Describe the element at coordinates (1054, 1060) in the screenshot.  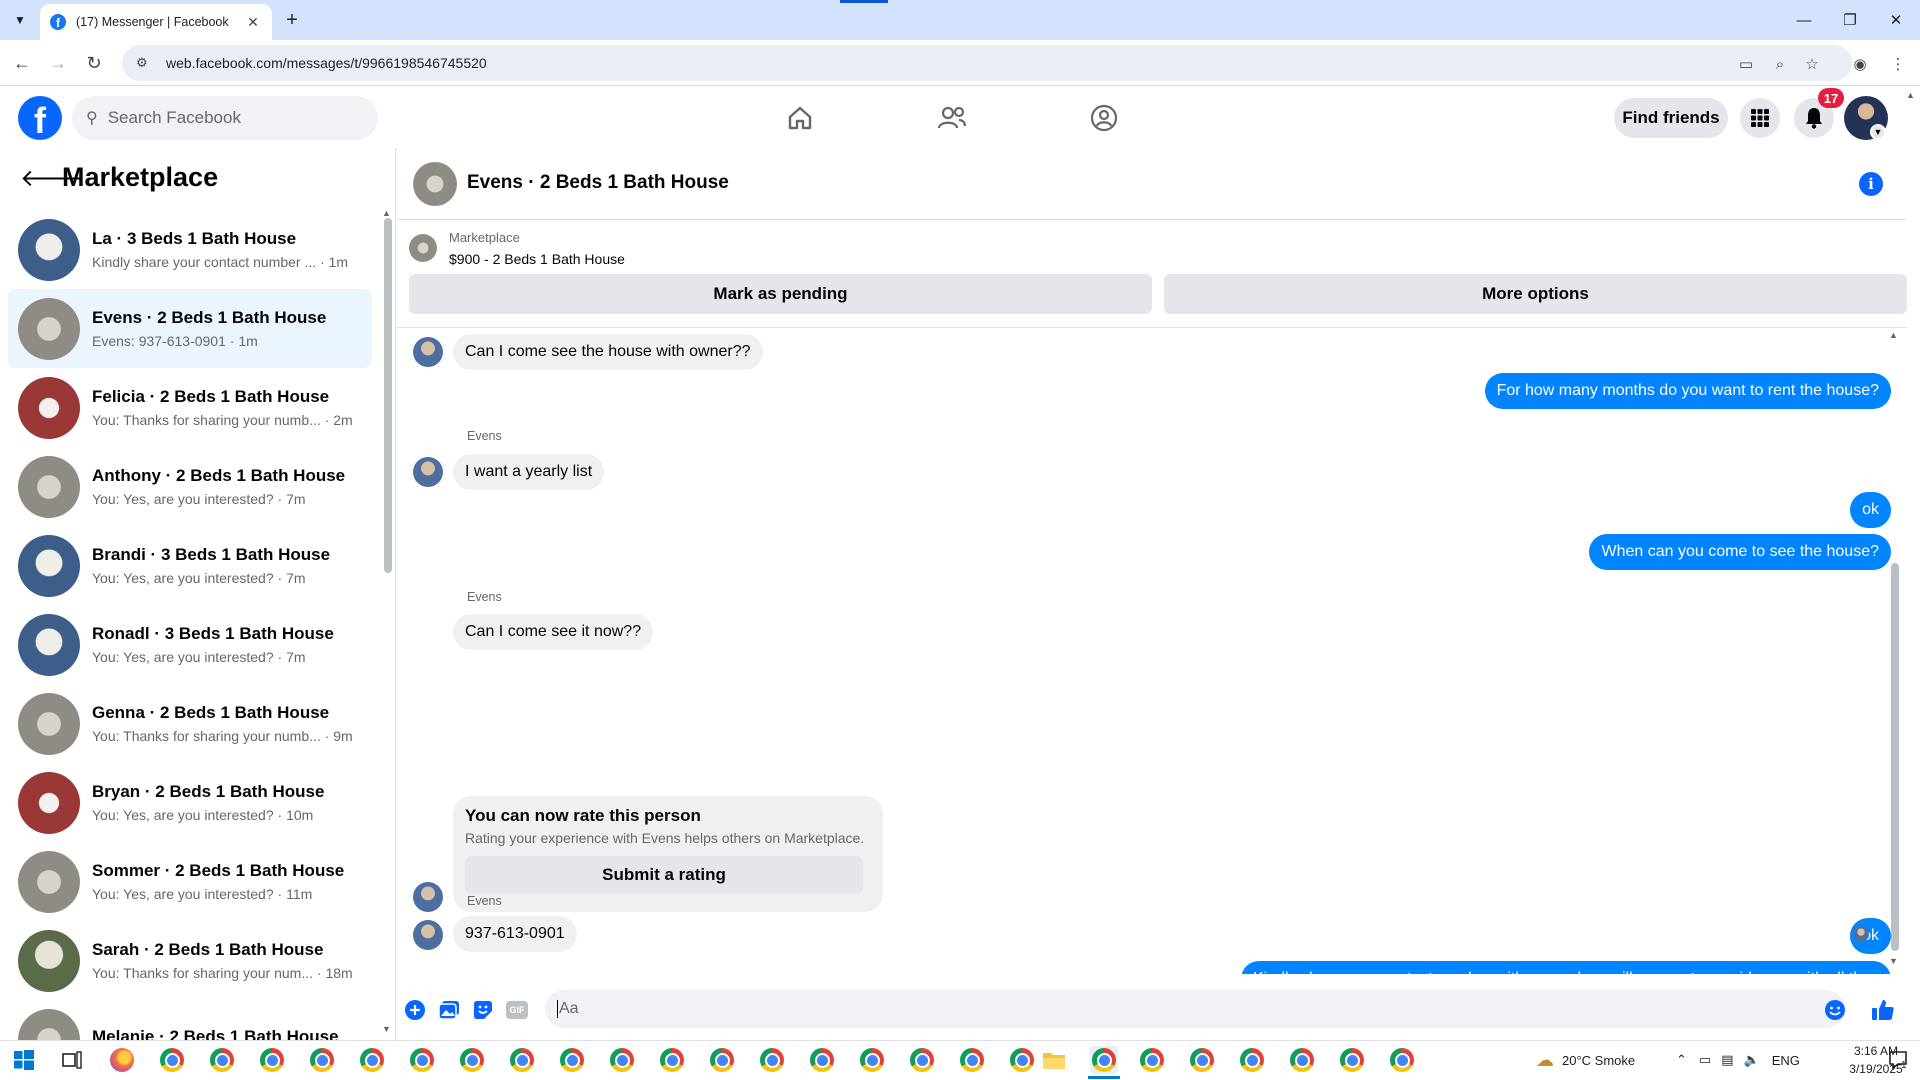
I see `file-explorer-icon` at that location.